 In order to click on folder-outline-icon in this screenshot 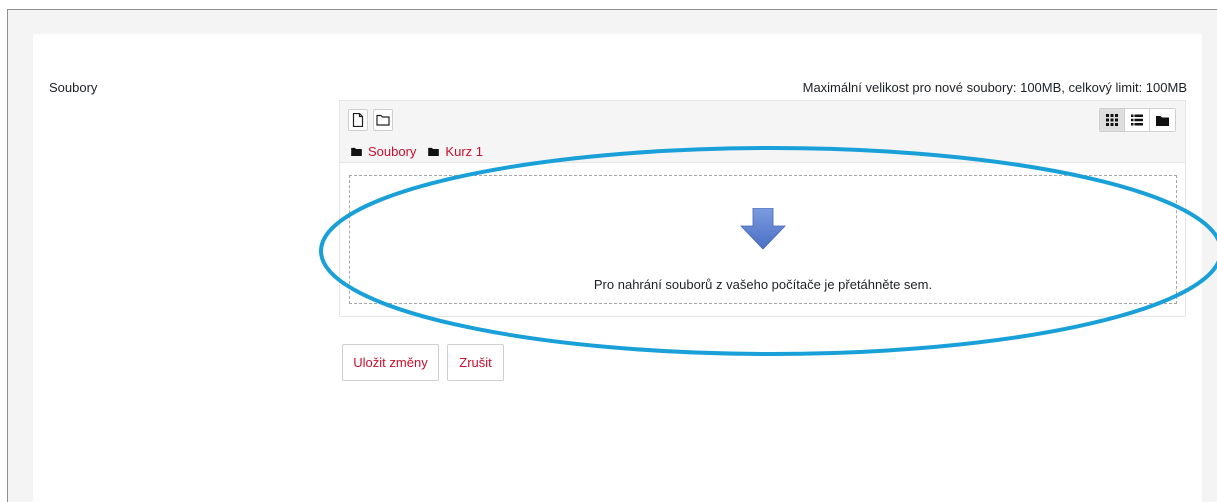, I will do `click(383, 120)`.